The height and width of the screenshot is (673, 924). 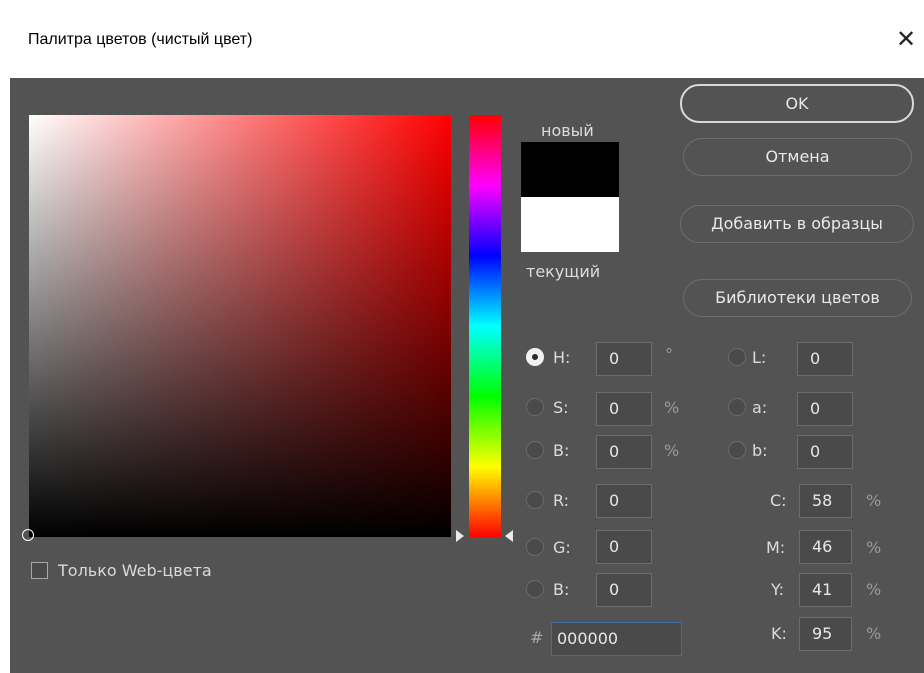 I want to click on hue-slider-right-arrow-icon, so click(x=509, y=536).